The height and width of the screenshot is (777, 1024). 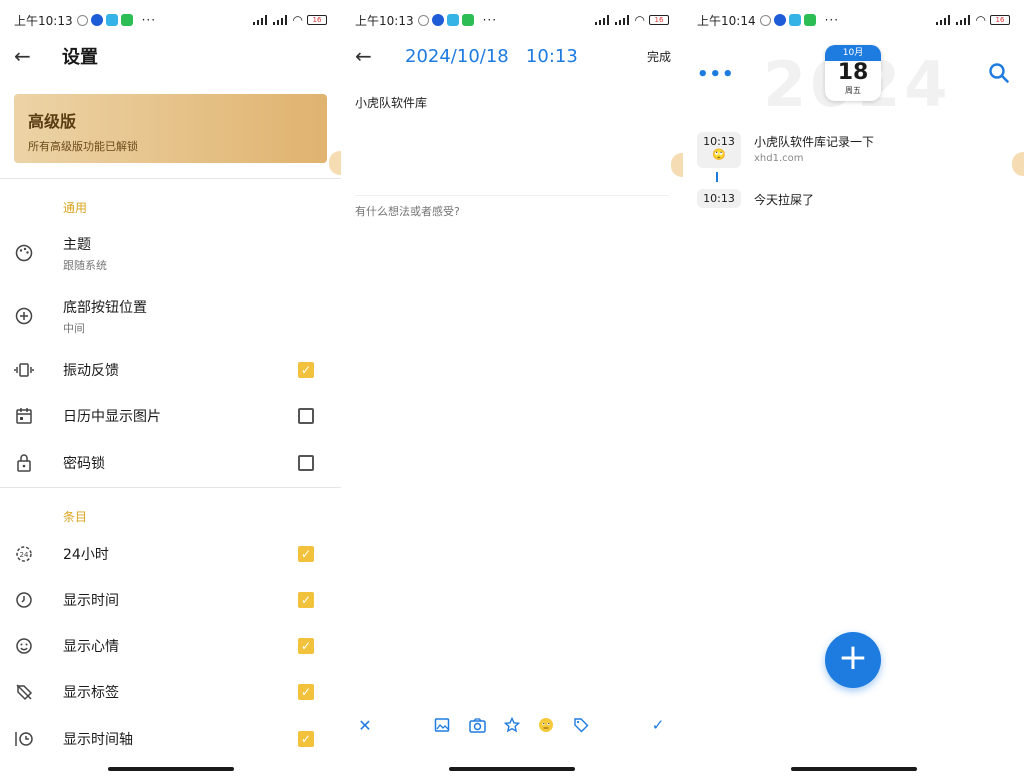 What do you see at coordinates (91, 601) in the screenshot?
I see `row-label: 显示时间` at bounding box center [91, 601].